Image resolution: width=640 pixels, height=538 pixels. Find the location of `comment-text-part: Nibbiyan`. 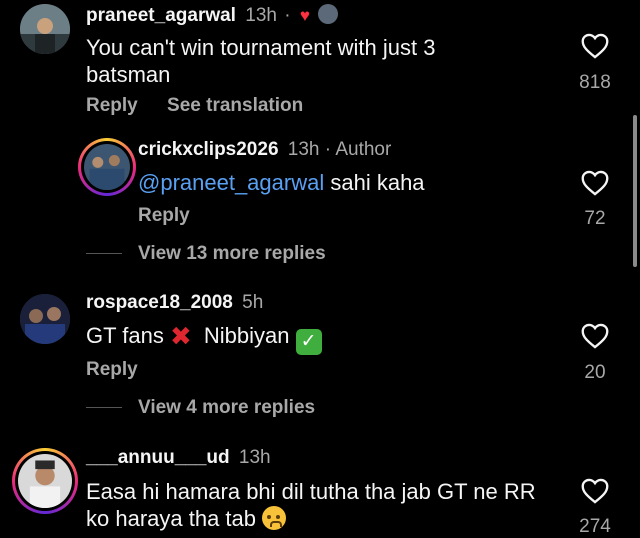

comment-text-part: Nibbiyan is located at coordinates (246, 335).